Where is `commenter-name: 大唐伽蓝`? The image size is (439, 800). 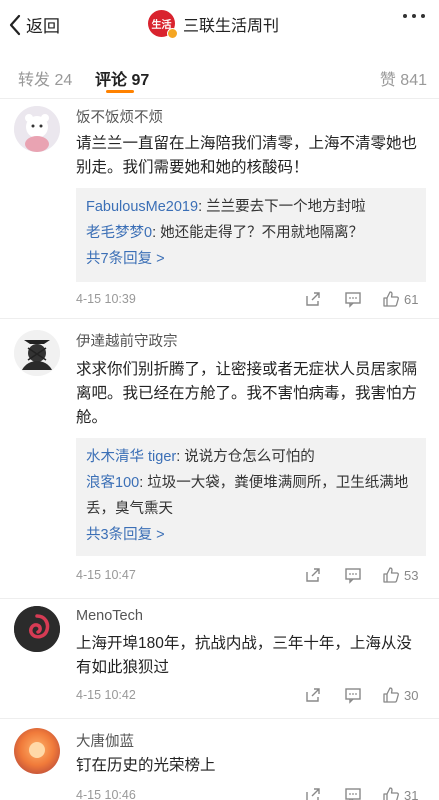
commenter-name: 大唐伽蓝 is located at coordinates (105, 740).